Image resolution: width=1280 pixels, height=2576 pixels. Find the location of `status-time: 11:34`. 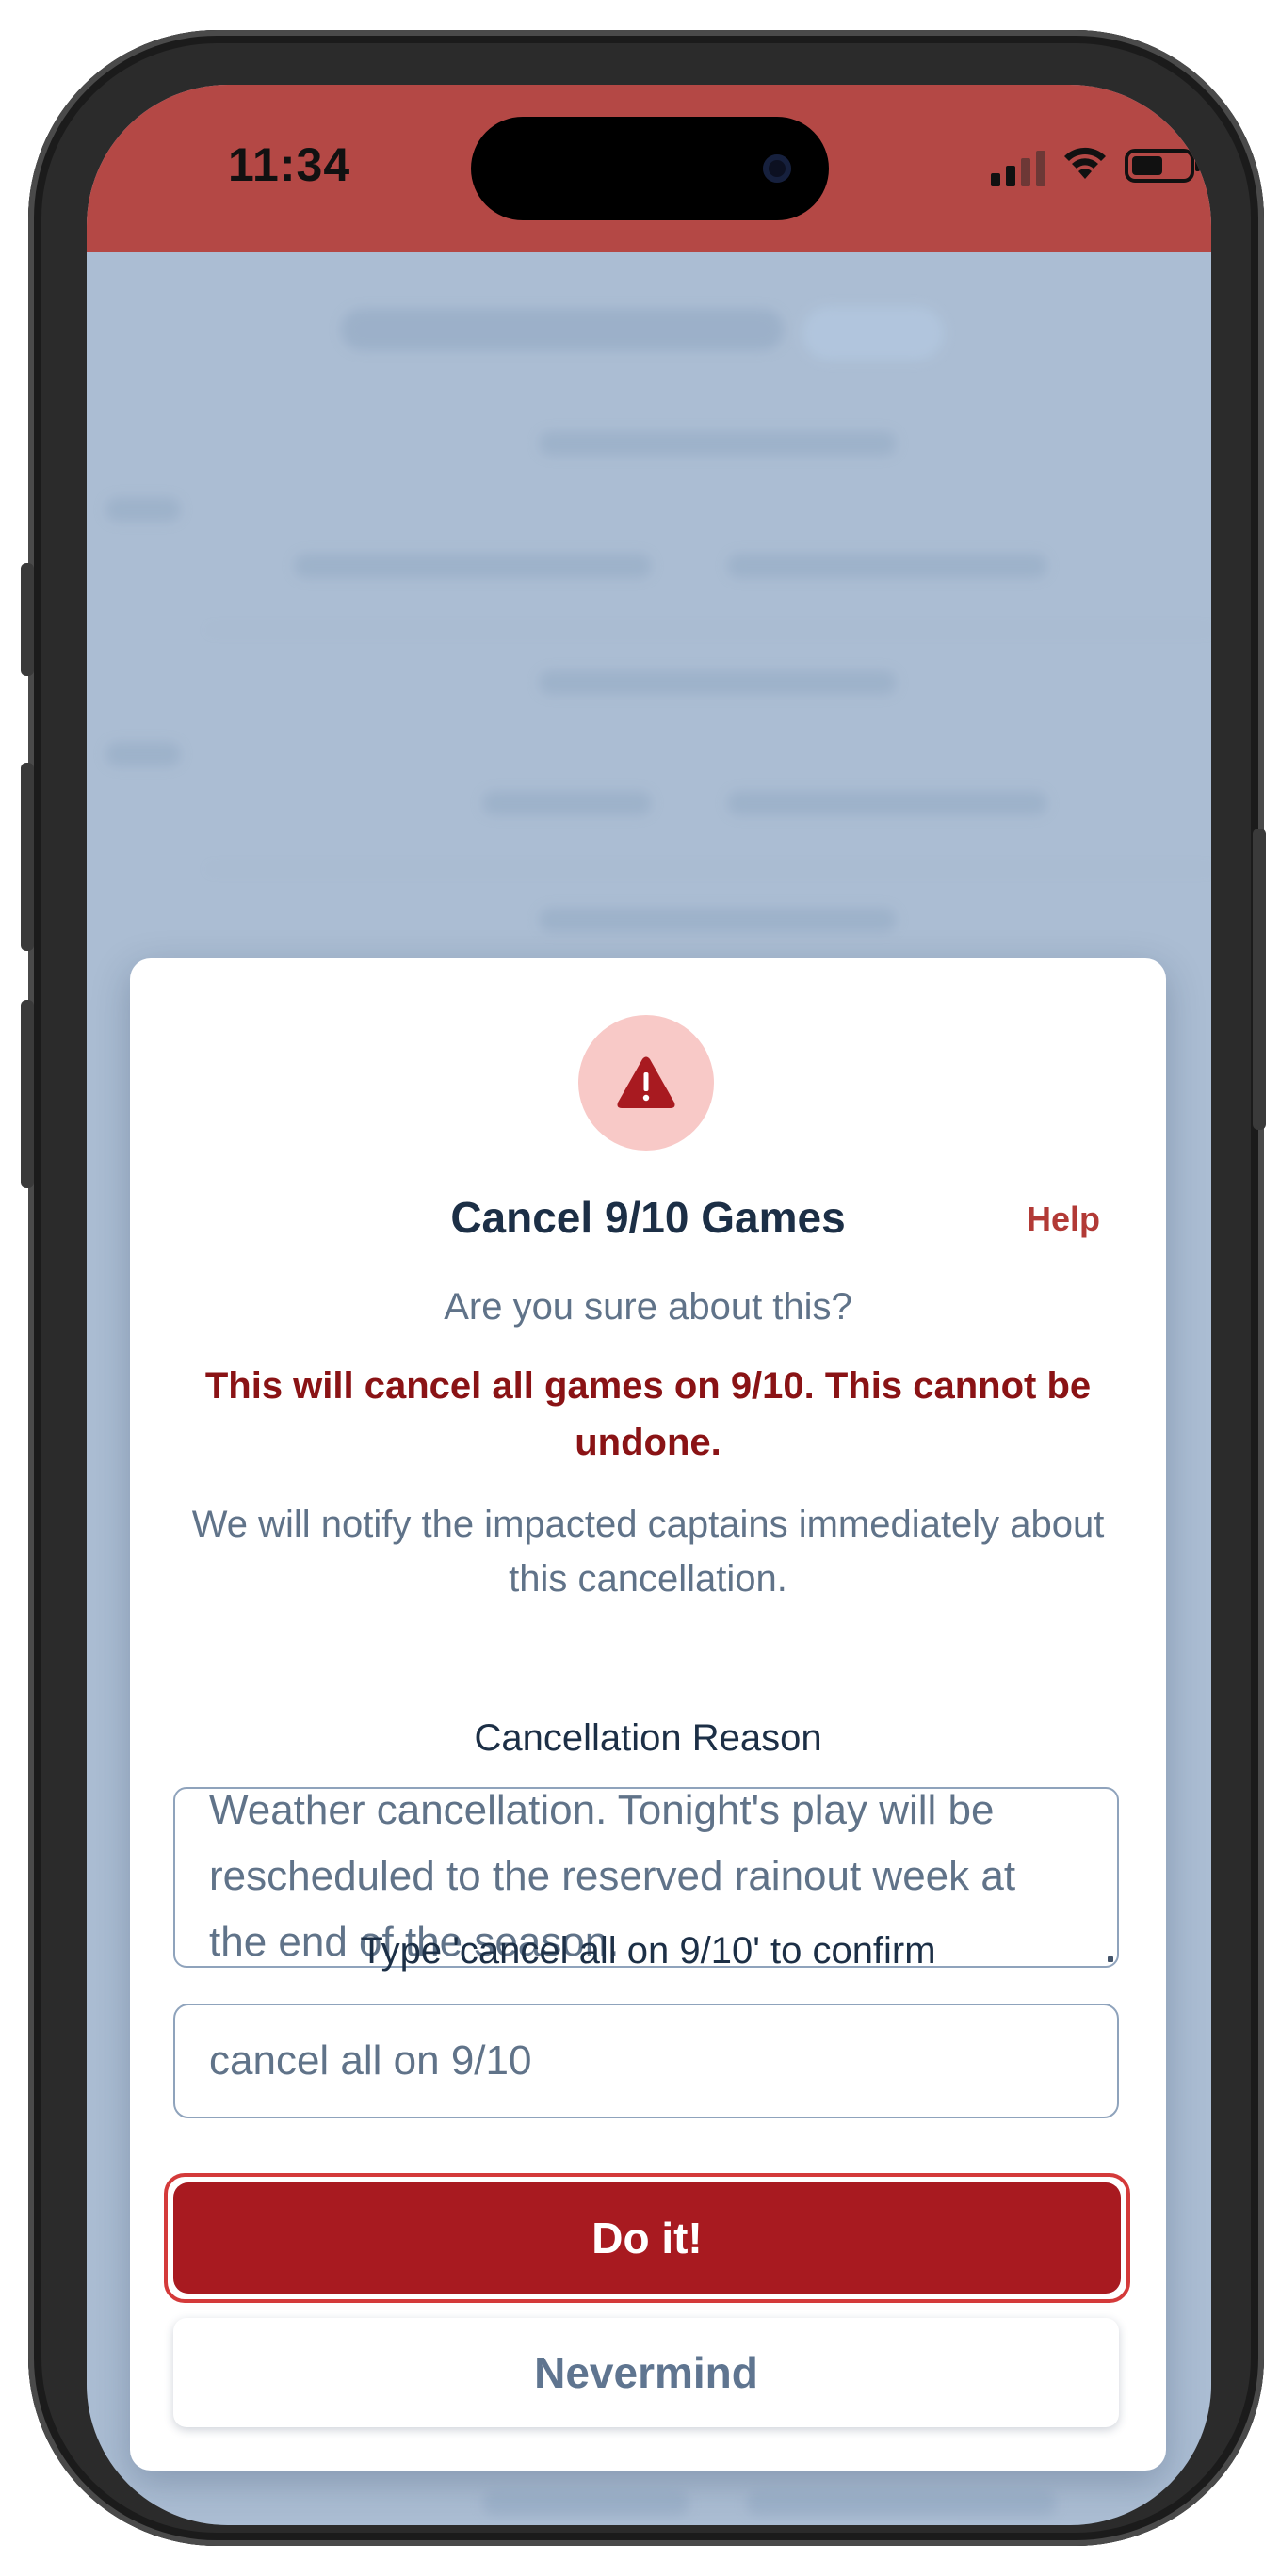

status-time: 11:34 is located at coordinates (289, 164).